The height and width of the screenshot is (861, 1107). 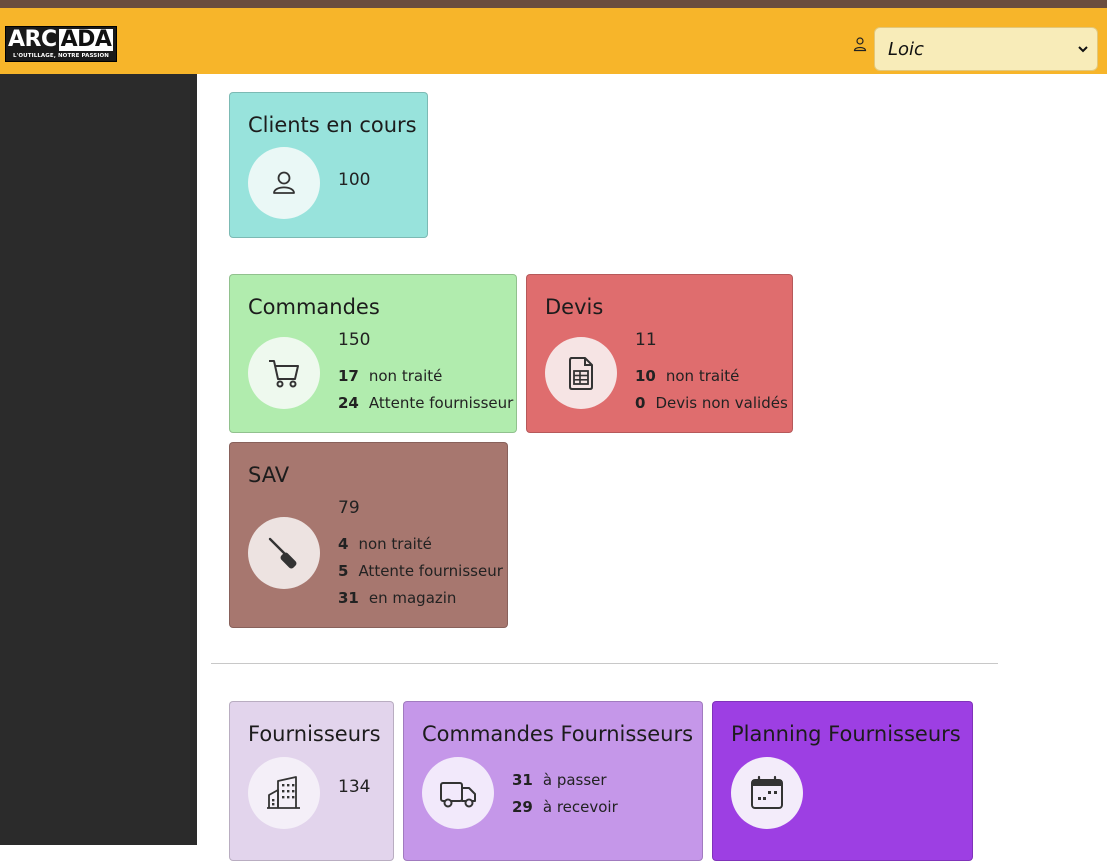 What do you see at coordinates (645, 376) in the screenshot?
I see `stat-value: 10` at bounding box center [645, 376].